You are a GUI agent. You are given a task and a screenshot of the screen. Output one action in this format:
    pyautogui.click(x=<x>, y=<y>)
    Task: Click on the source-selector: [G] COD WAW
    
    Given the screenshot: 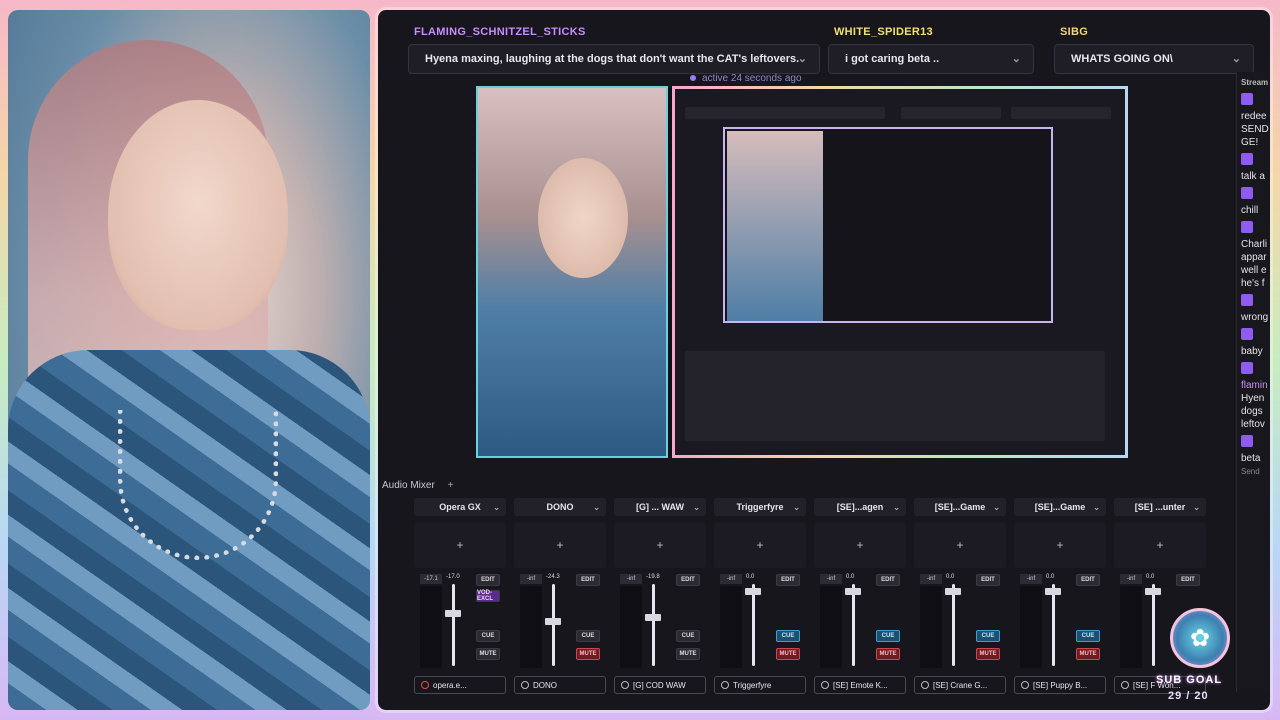 What is the action you would take?
    pyautogui.click(x=660, y=685)
    